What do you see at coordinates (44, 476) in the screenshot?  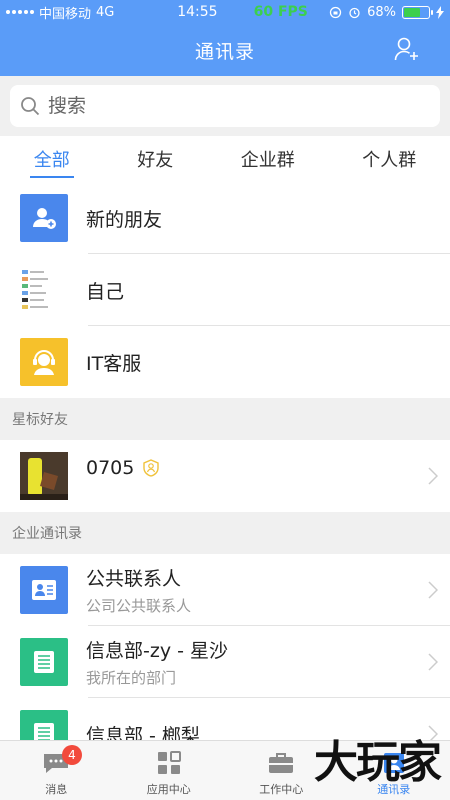 I see `photo-avatar` at bounding box center [44, 476].